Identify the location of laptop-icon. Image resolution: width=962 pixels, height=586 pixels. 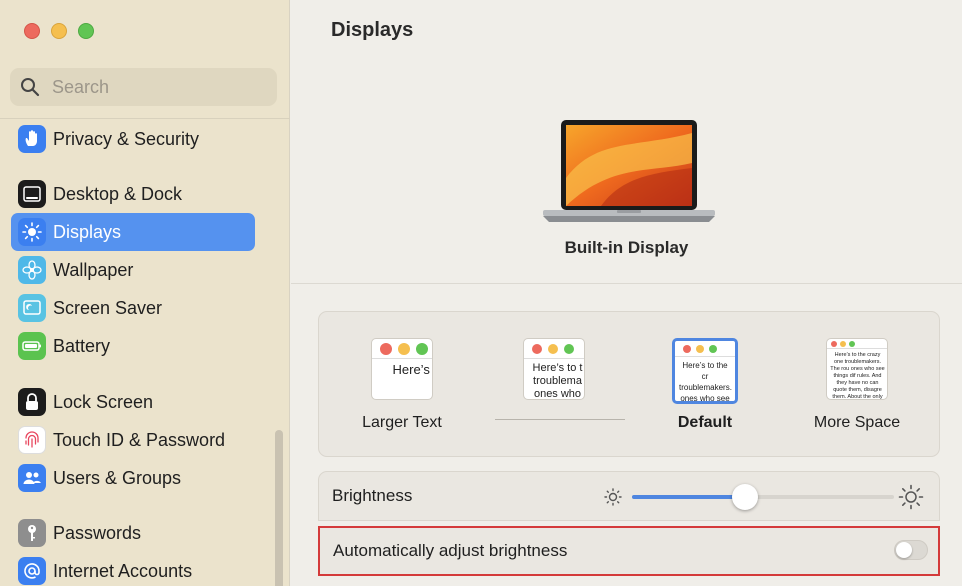
(629, 171).